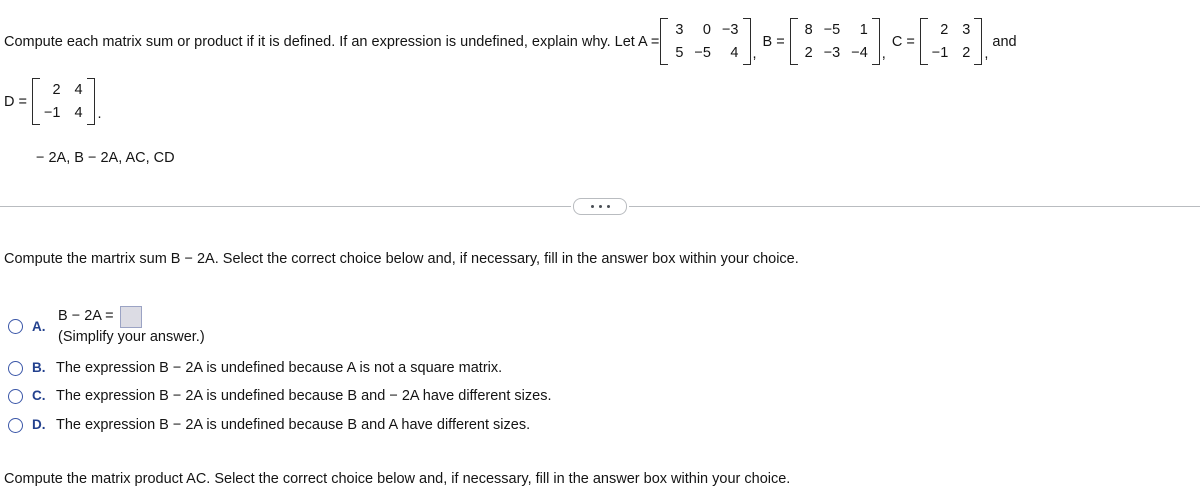  Describe the element at coordinates (914, 206) in the screenshot. I see `divider-line-right` at that location.